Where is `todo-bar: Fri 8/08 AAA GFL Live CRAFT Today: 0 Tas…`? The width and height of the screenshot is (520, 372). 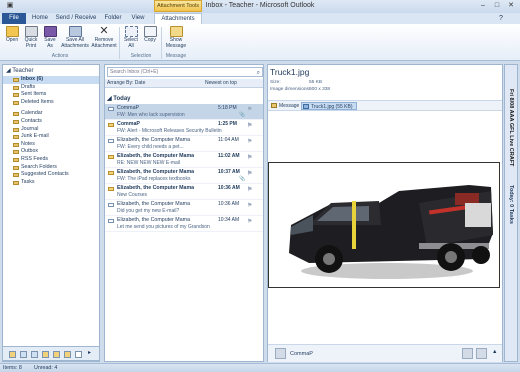 todo-bar: Fri 8/08 AAA GFL Live CRAFT Today: 0 Tas… is located at coordinates (511, 213).